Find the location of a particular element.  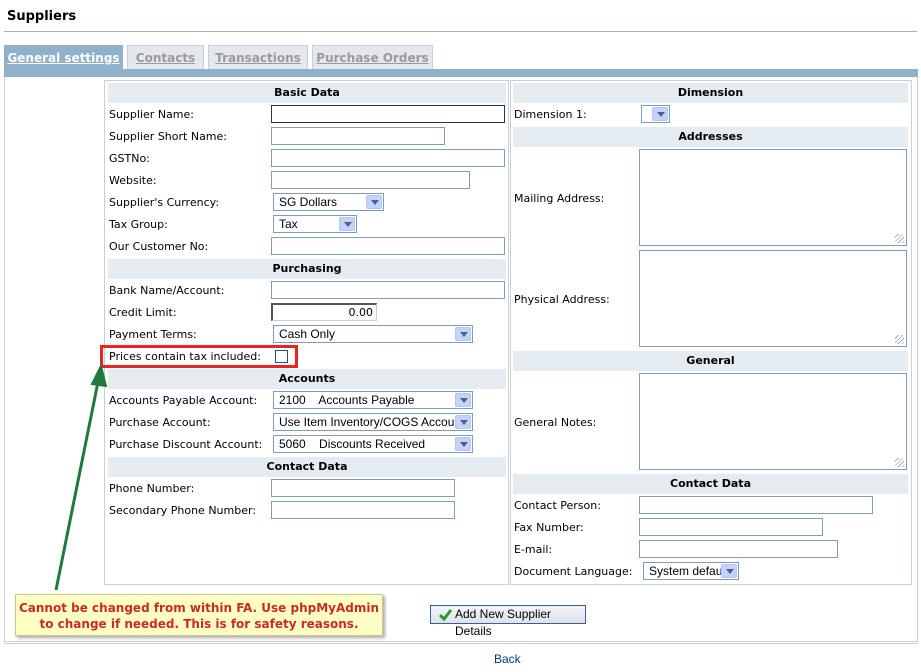

check-icon is located at coordinates (445, 615).